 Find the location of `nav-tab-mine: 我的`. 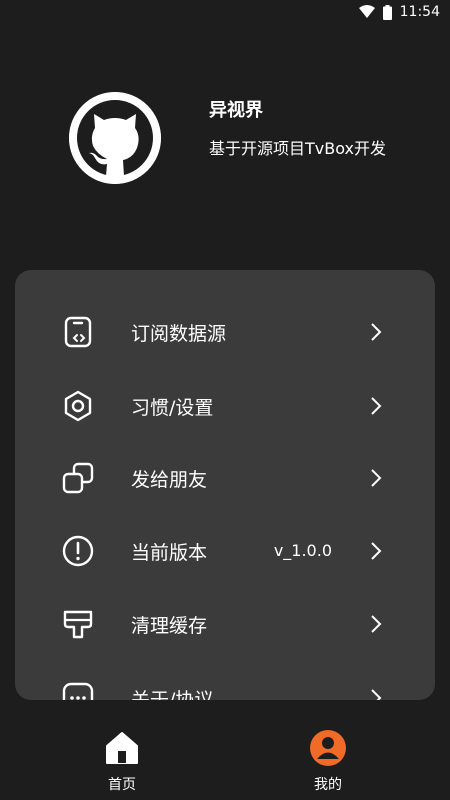

nav-tab-mine: 我的 is located at coordinates (328, 765).